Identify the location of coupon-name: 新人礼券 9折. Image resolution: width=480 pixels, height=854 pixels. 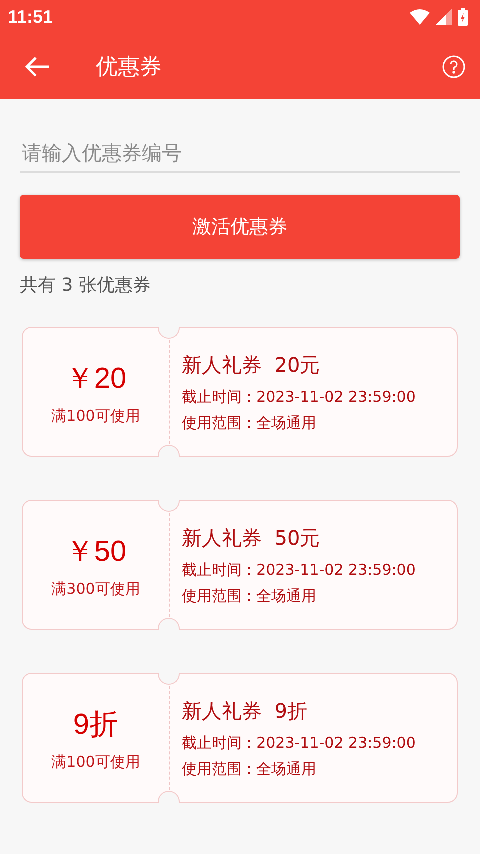
(245, 711).